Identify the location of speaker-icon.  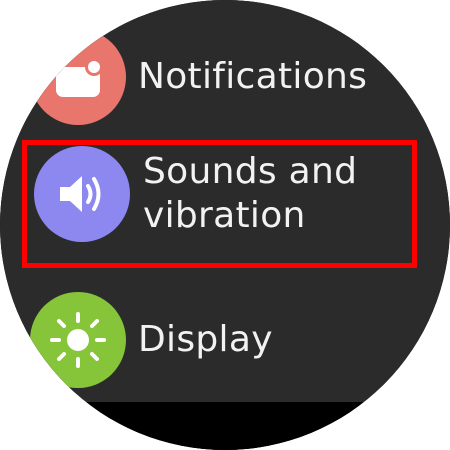
(82, 194).